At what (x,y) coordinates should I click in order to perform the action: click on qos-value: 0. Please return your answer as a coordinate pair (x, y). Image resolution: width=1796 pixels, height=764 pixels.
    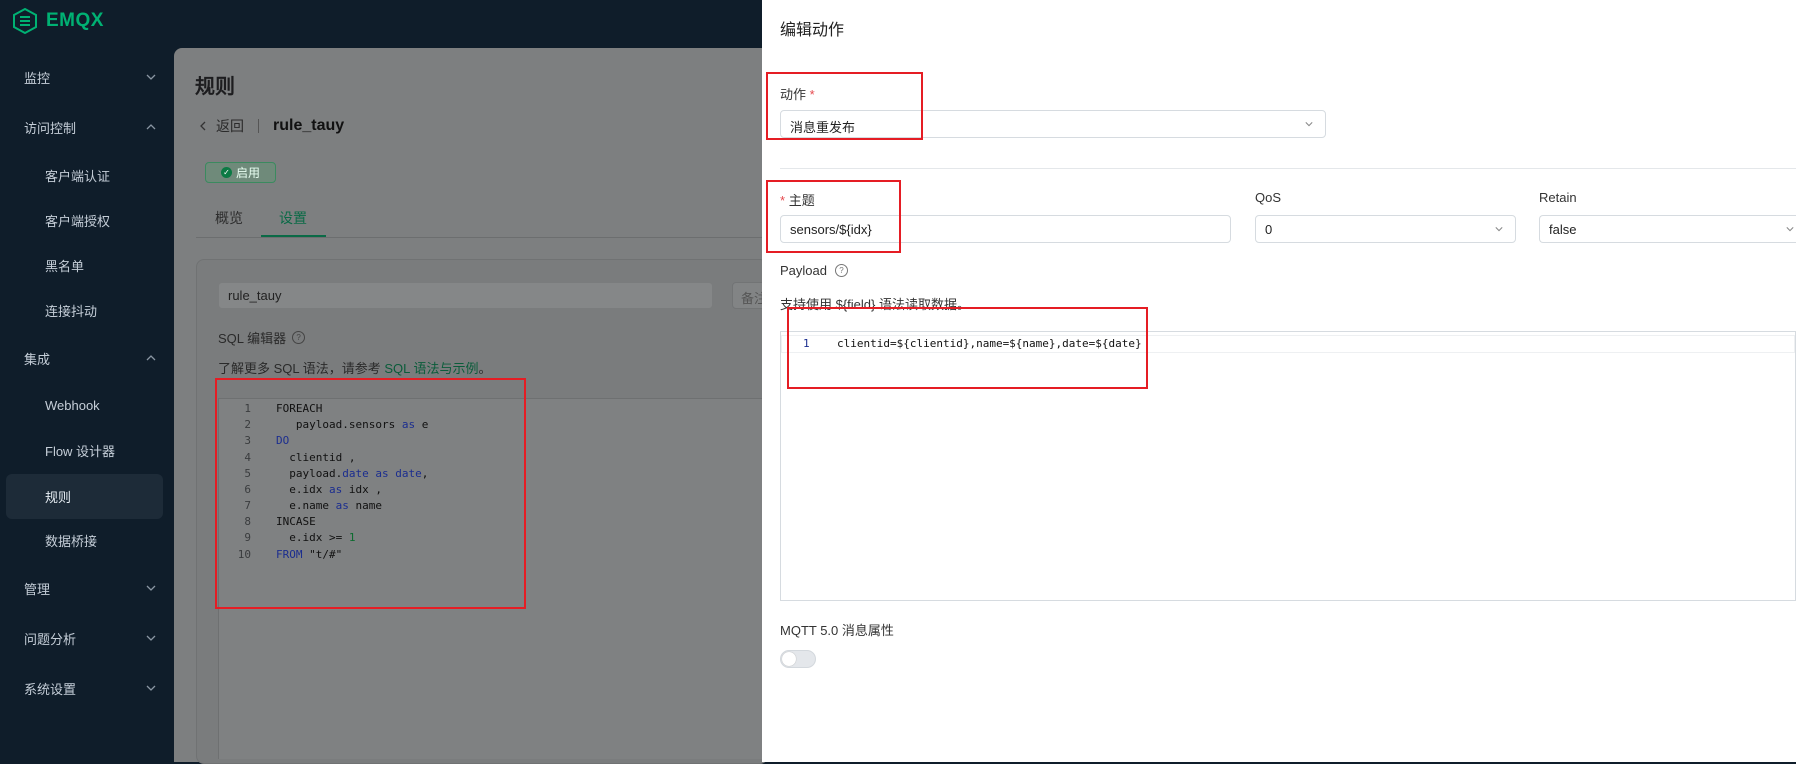
    Looking at the image, I should click on (1269, 229).